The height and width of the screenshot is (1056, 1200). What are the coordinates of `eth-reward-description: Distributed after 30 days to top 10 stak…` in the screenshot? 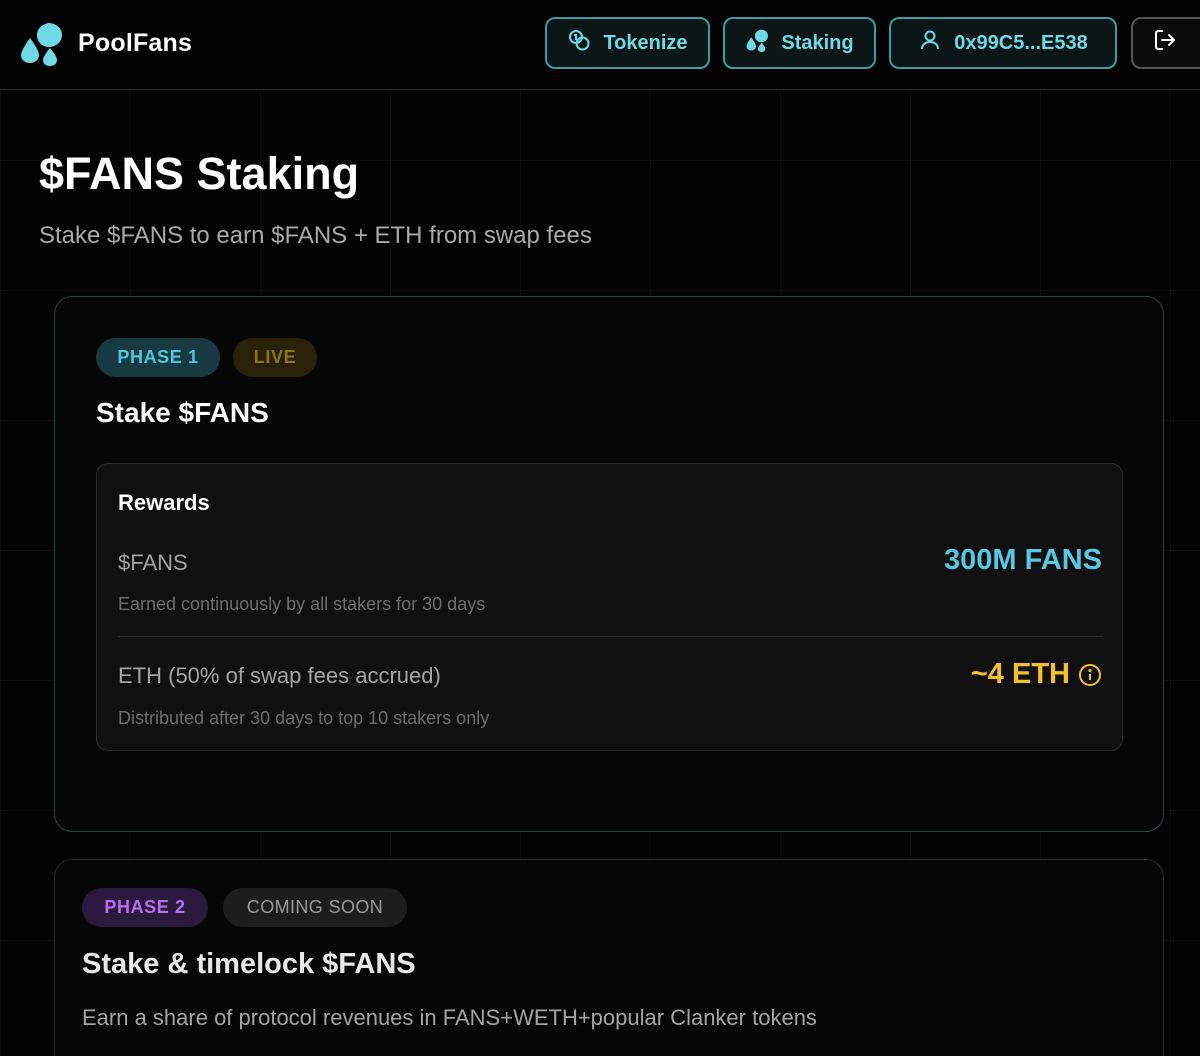 It's located at (304, 718).